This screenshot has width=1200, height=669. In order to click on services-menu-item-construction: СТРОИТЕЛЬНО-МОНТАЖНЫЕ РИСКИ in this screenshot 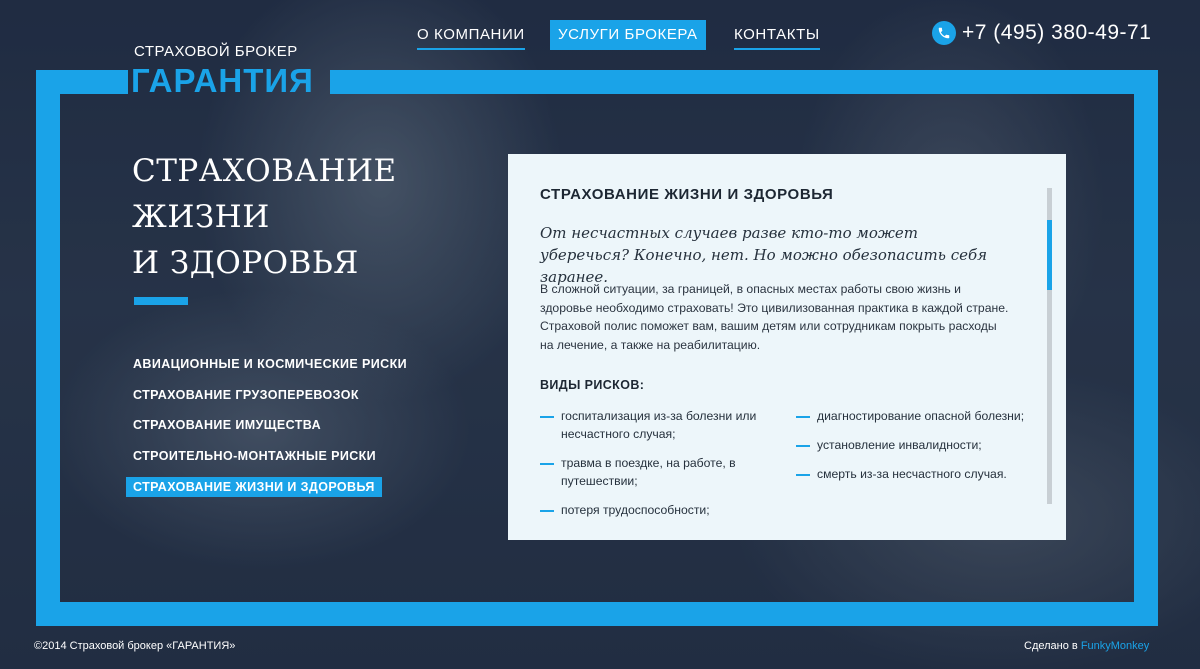, I will do `click(254, 456)`.